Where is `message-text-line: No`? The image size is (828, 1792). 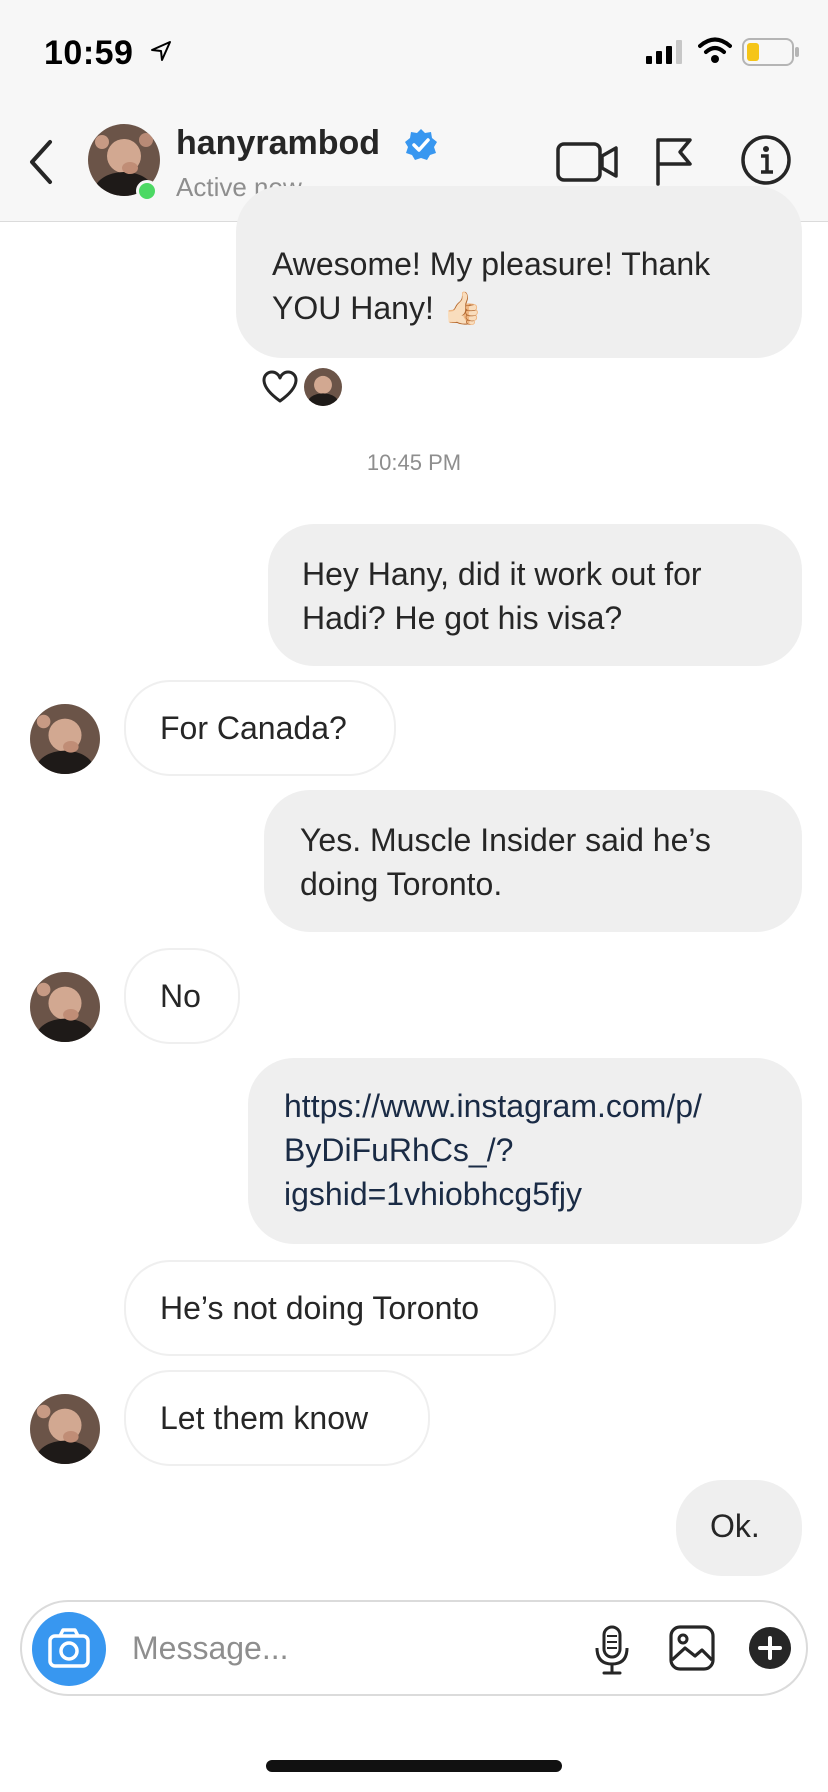
message-text-line: No is located at coordinates (180, 996).